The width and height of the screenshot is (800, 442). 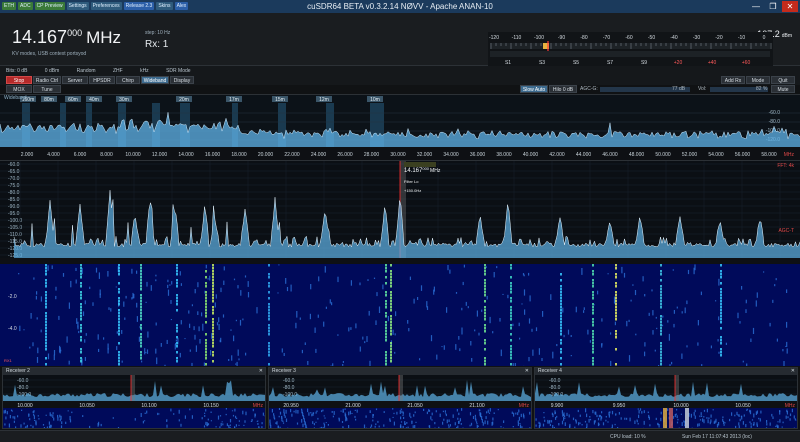 I want to click on receiver-2-title: Receiver 2, so click(x=134, y=371).